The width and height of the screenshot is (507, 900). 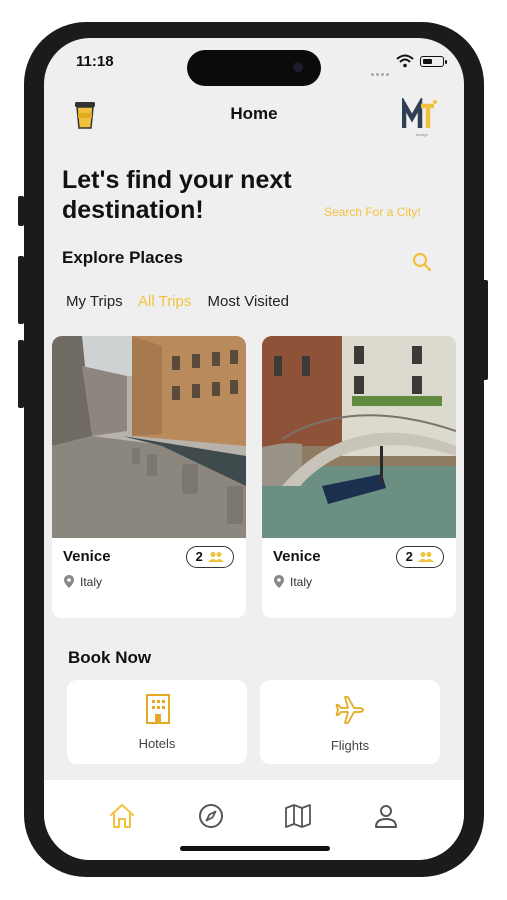 What do you see at coordinates (420, 118) in the screenshot?
I see `brand-logo: design` at bounding box center [420, 118].